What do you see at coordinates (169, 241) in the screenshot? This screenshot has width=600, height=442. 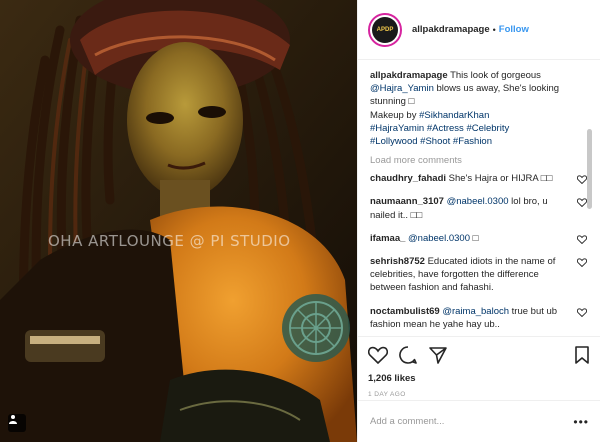 I see `photo-watermark: OHA ARTLOUNGE @ PI STUDIO` at bounding box center [169, 241].